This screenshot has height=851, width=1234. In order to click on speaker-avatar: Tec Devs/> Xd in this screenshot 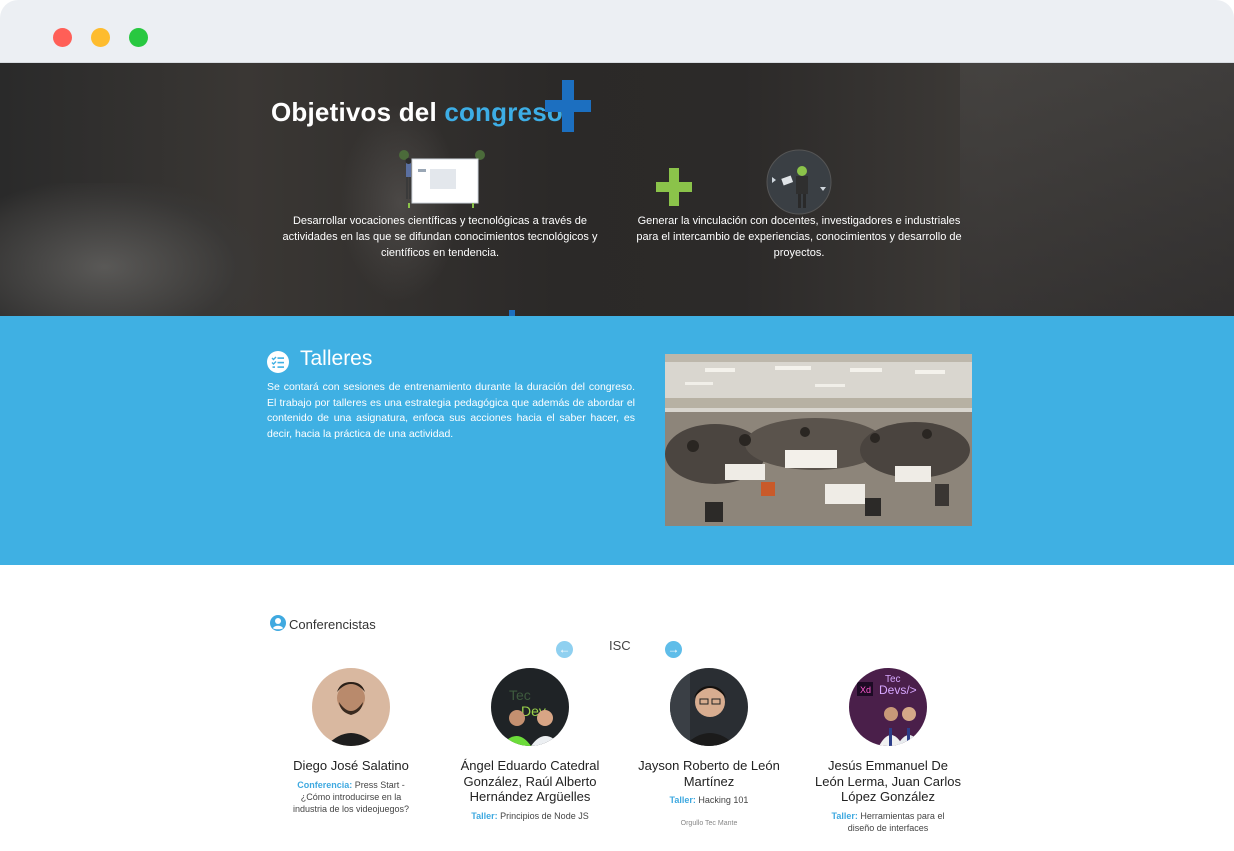, I will do `click(888, 707)`.